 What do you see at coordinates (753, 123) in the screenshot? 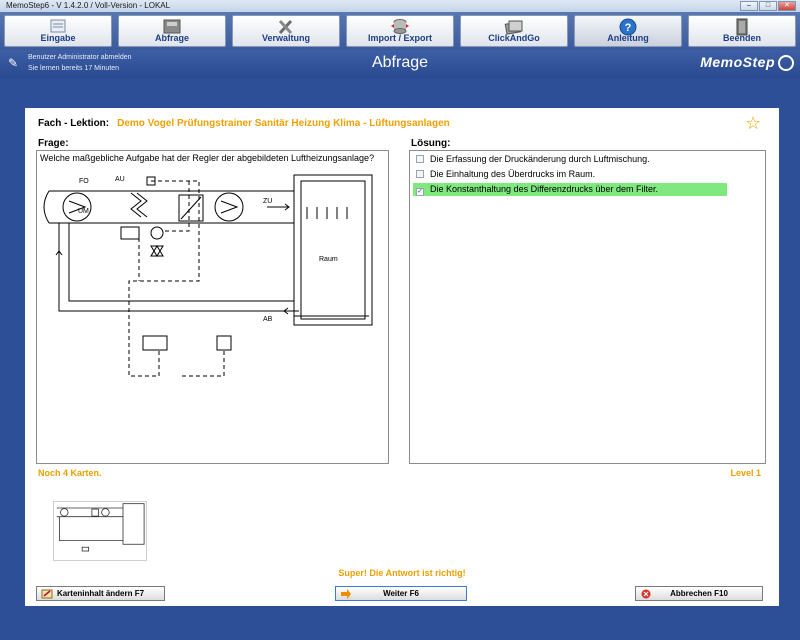
I see `favorite-star-icon: ☆` at bounding box center [753, 123].